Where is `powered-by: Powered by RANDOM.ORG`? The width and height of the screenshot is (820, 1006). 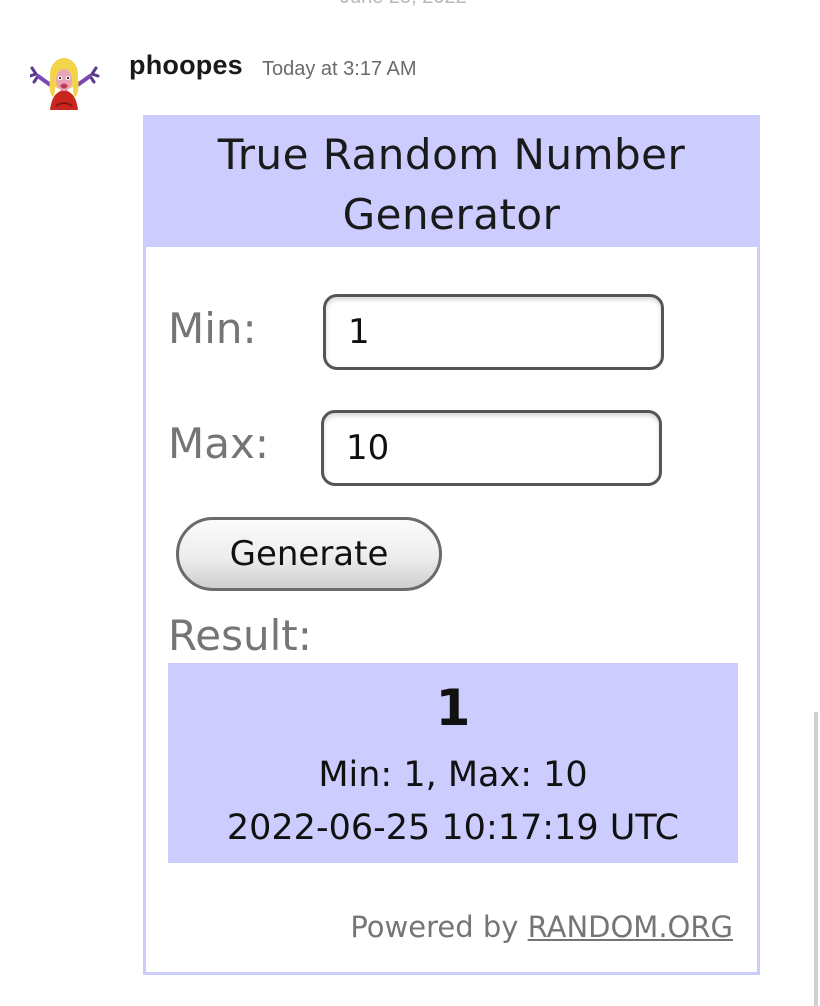
powered-by: Powered by RANDOM.ORG is located at coordinates (541, 927).